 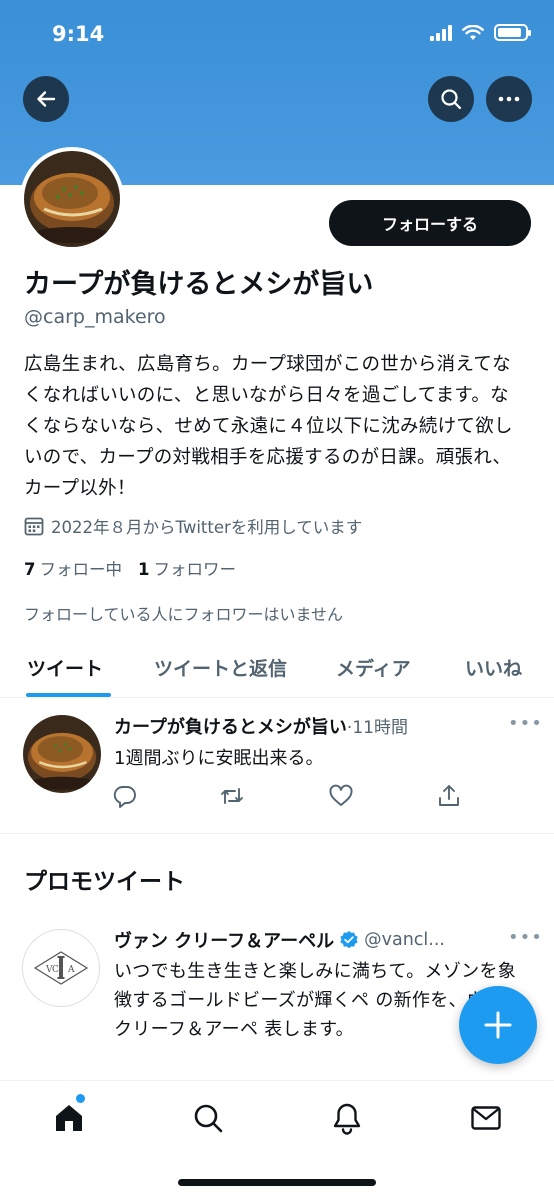 I want to click on more-options-button, so click(x=509, y=99).